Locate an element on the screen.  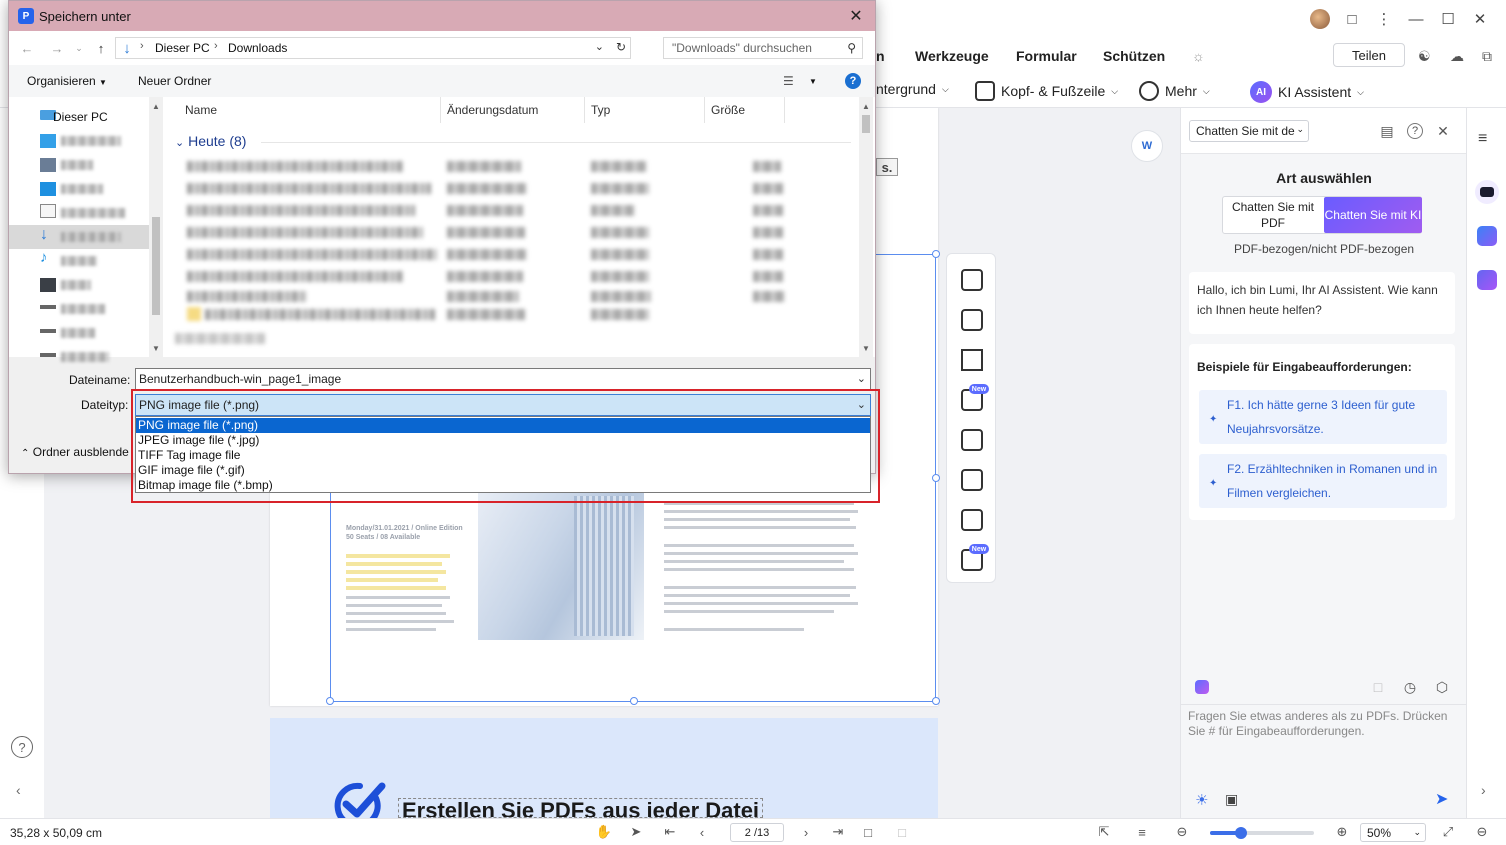
next-page-icon: › is located at coordinates (806, 832).